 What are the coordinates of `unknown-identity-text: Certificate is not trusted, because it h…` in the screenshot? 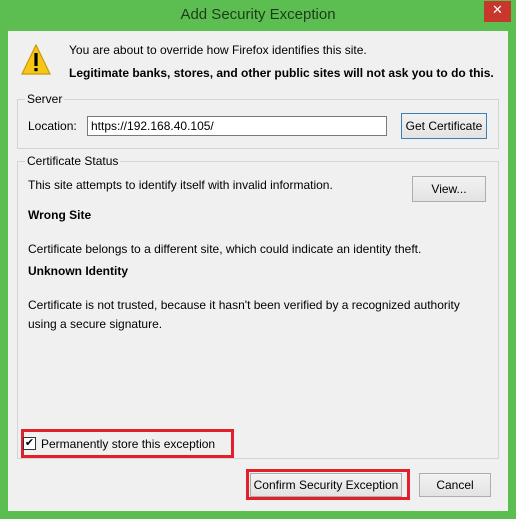 It's located at (244, 305).